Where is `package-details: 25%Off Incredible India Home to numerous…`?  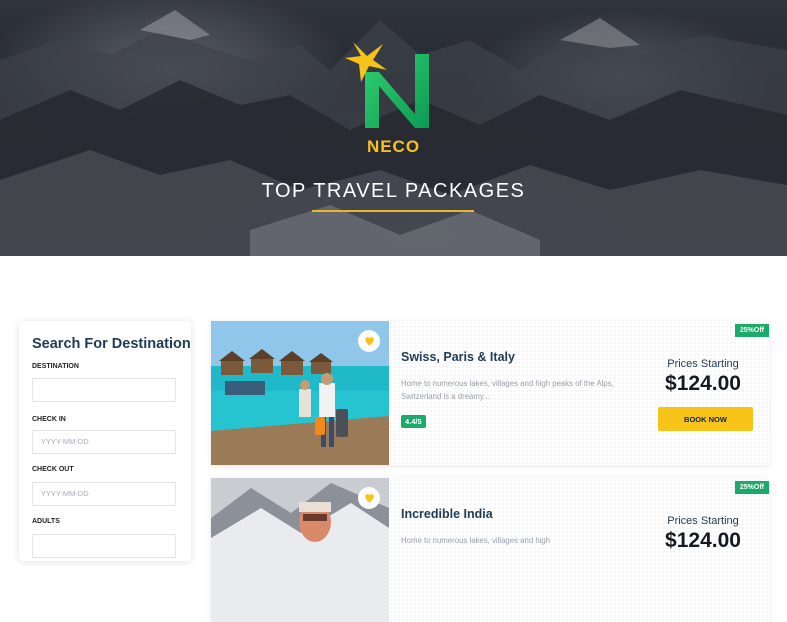
package-details: 25%Off Incredible India Home to numerous… is located at coordinates (579, 550).